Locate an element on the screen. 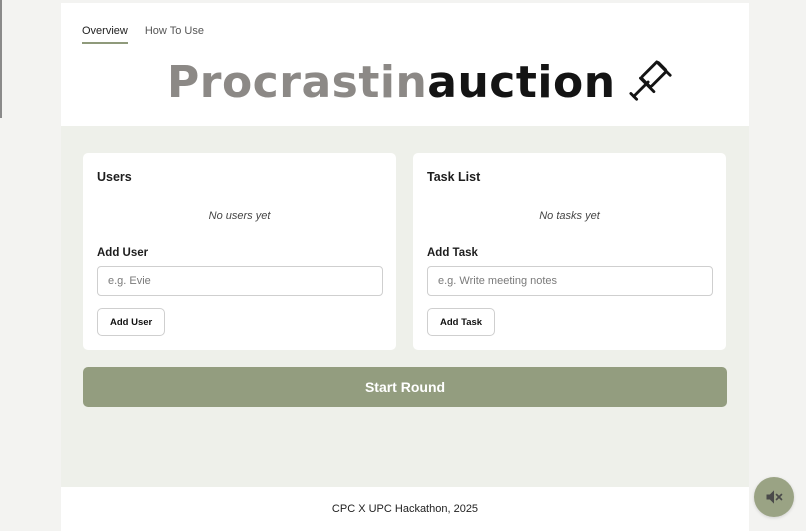 The image size is (806, 531). tasks-card: Task List No tasks yet Add Task Add Task is located at coordinates (569, 251).